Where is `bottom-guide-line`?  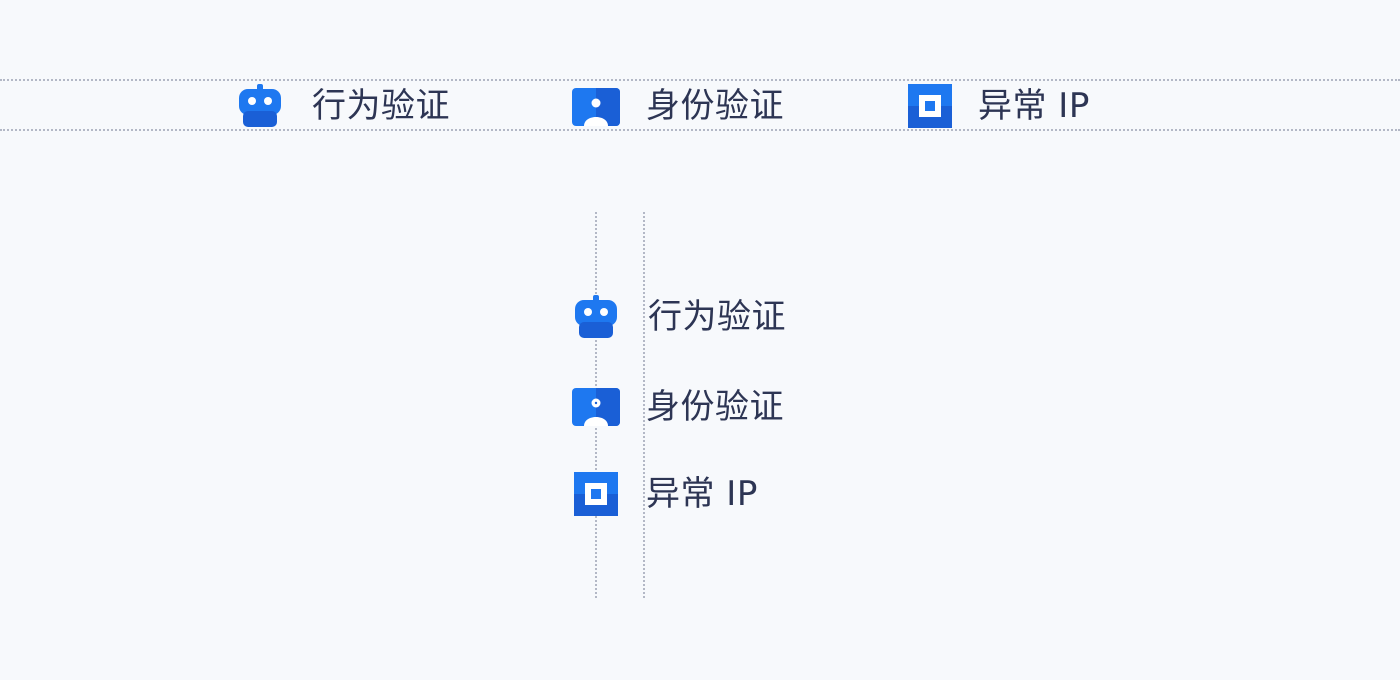 bottom-guide-line is located at coordinates (700, 130).